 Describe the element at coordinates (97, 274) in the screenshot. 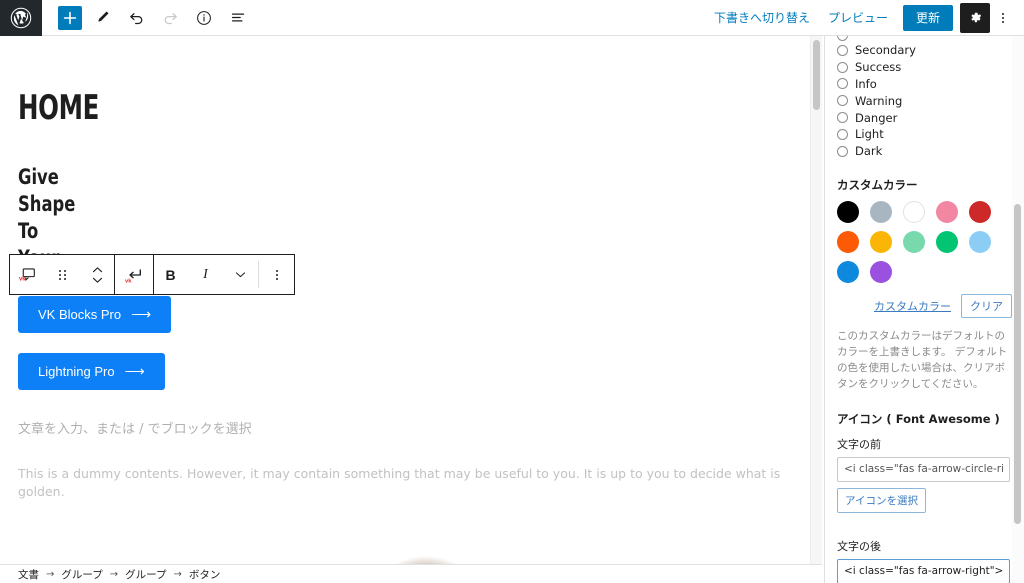

I see `move-updown-button` at that location.